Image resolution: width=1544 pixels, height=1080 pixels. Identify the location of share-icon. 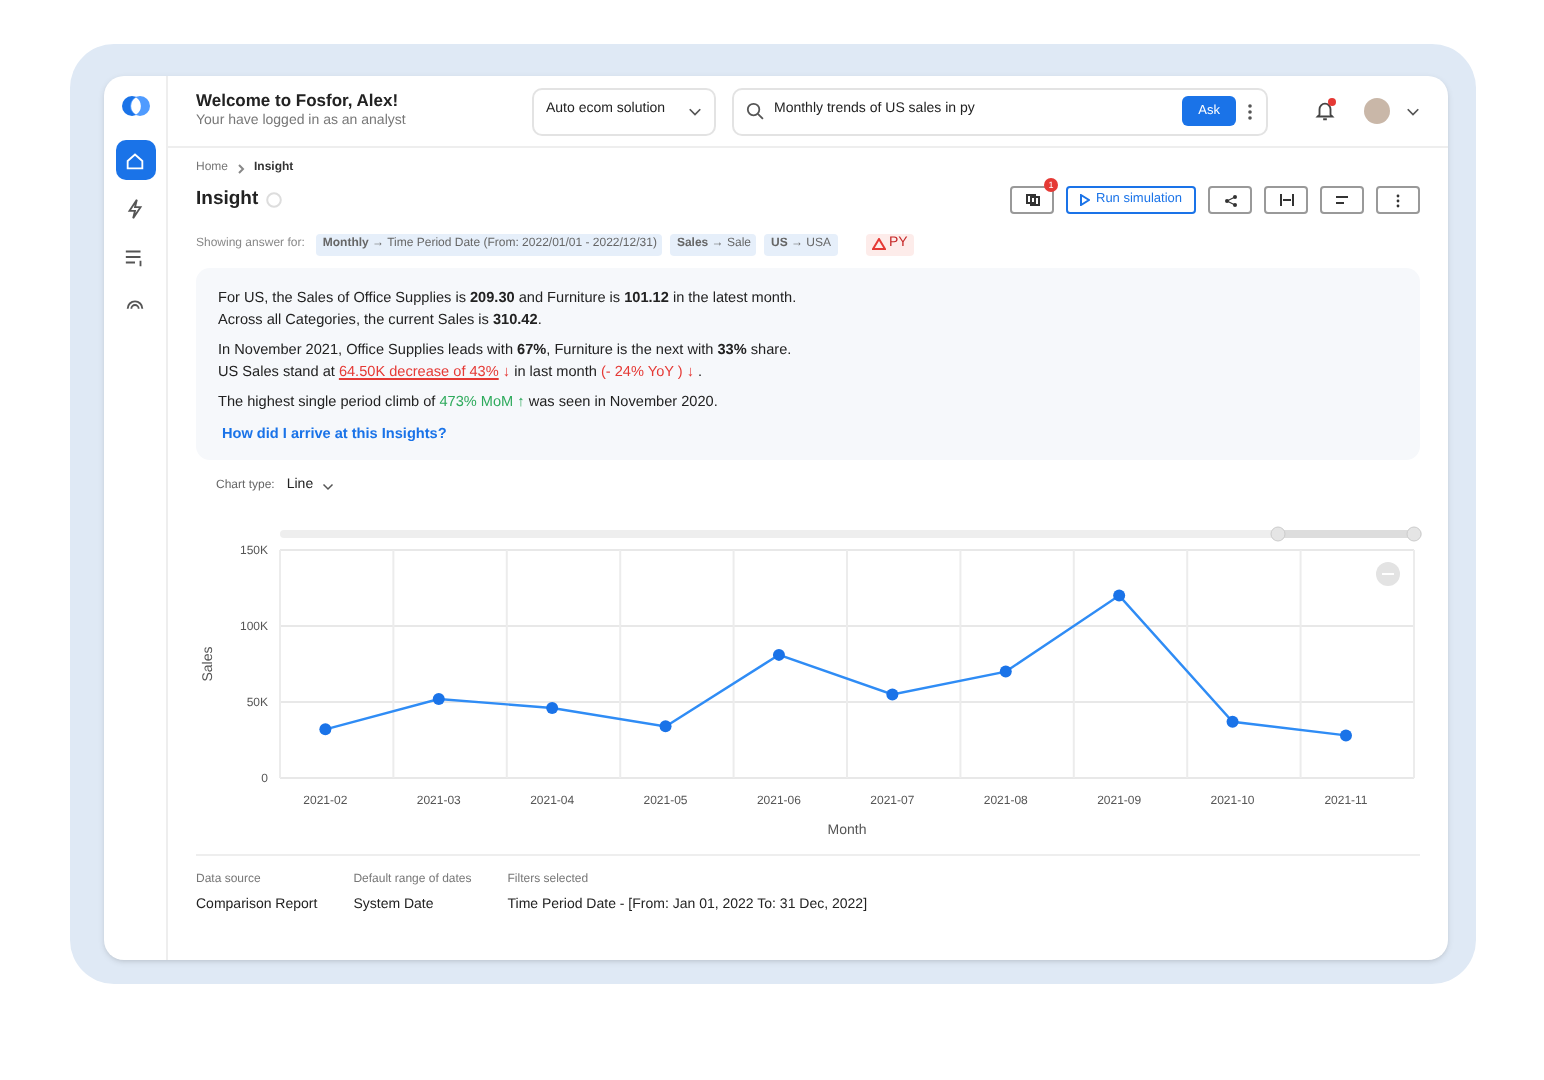
(1230, 200).